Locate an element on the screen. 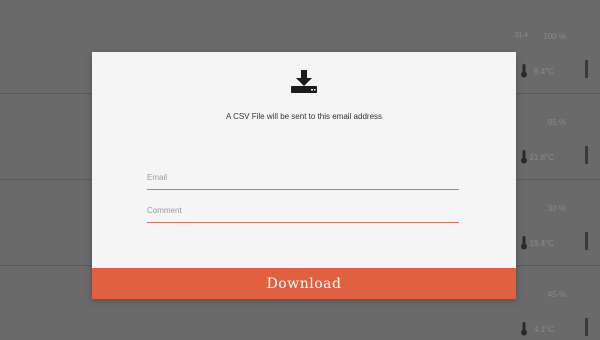  temperature-value: 9.4°C is located at coordinates (543, 71).